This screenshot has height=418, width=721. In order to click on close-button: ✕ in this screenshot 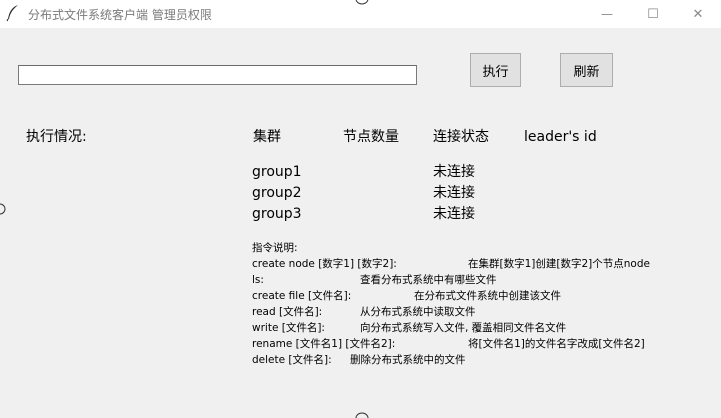, I will do `click(698, 14)`.